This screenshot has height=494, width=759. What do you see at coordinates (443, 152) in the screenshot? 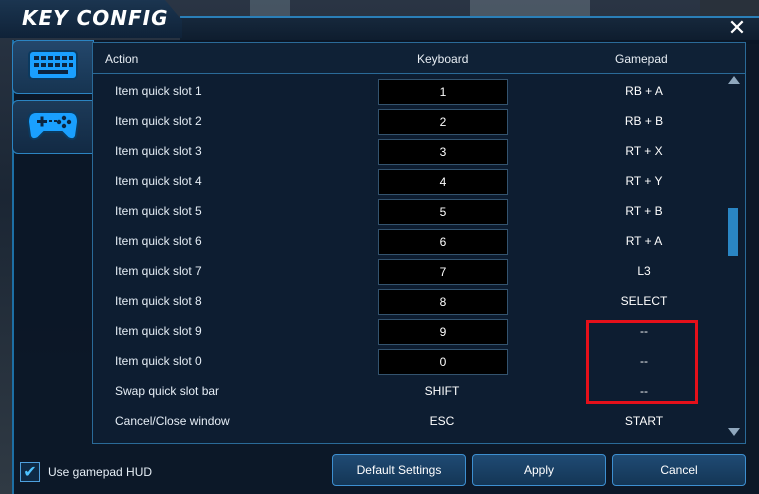
I see `keyboard-binding-field: 3` at bounding box center [443, 152].